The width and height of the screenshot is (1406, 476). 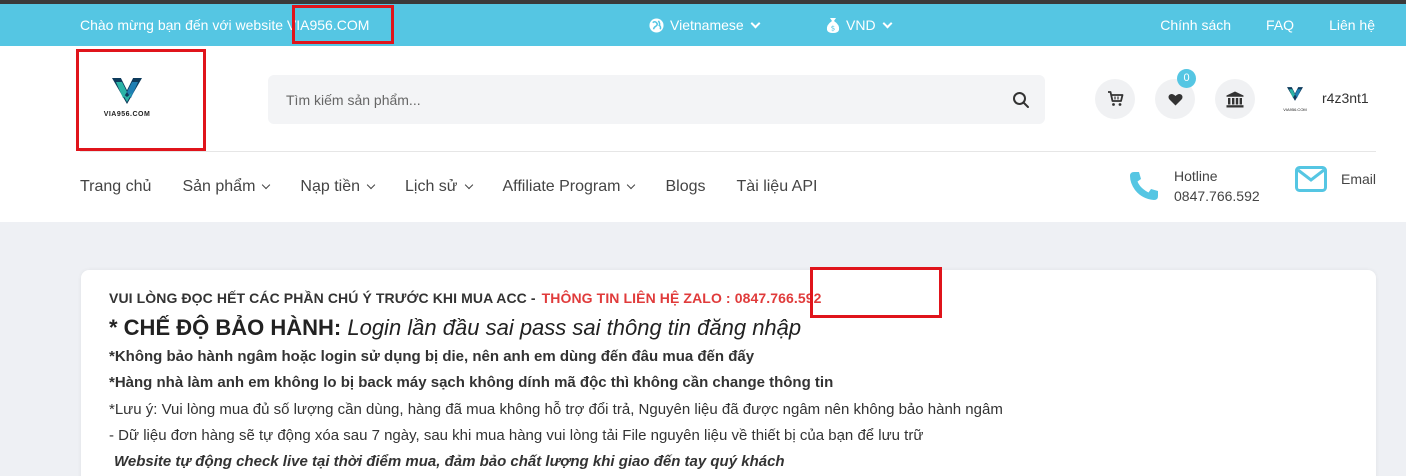 I want to click on bank-button, so click(x=1235, y=99).